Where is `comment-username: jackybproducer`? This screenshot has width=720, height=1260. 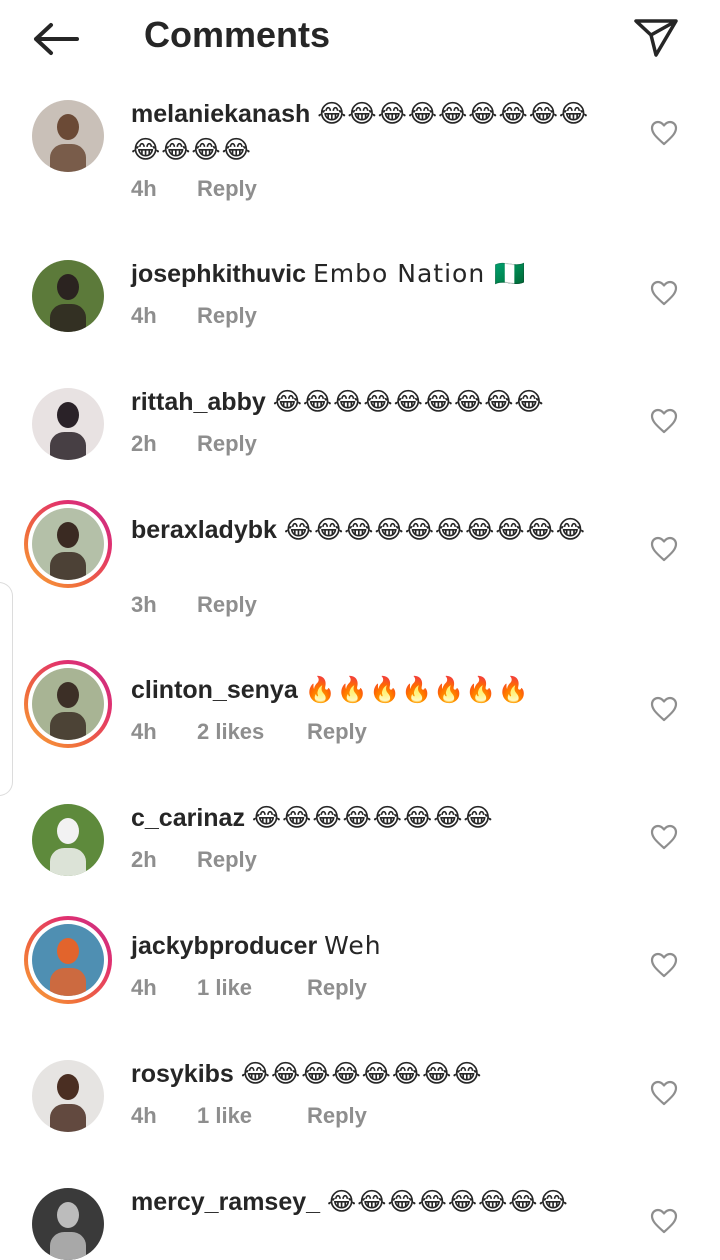
comment-username: jackybproducer is located at coordinates (224, 946).